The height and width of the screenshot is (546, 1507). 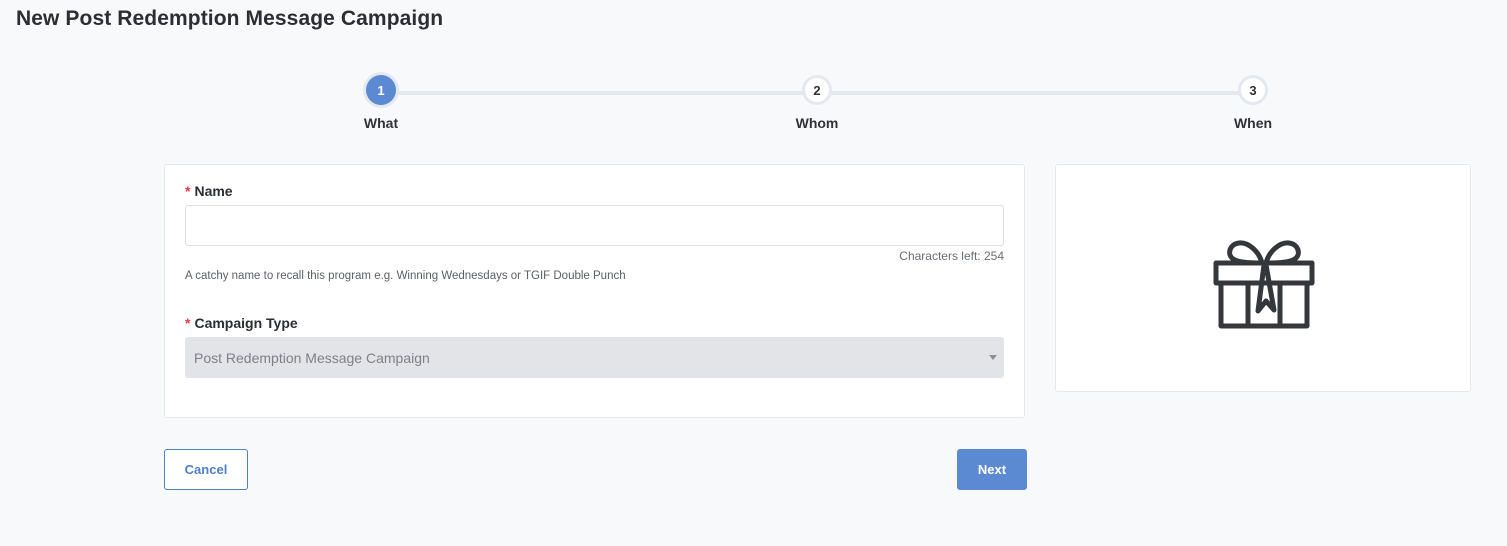 I want to click on gift-icon, so click(x=1264, y=284).